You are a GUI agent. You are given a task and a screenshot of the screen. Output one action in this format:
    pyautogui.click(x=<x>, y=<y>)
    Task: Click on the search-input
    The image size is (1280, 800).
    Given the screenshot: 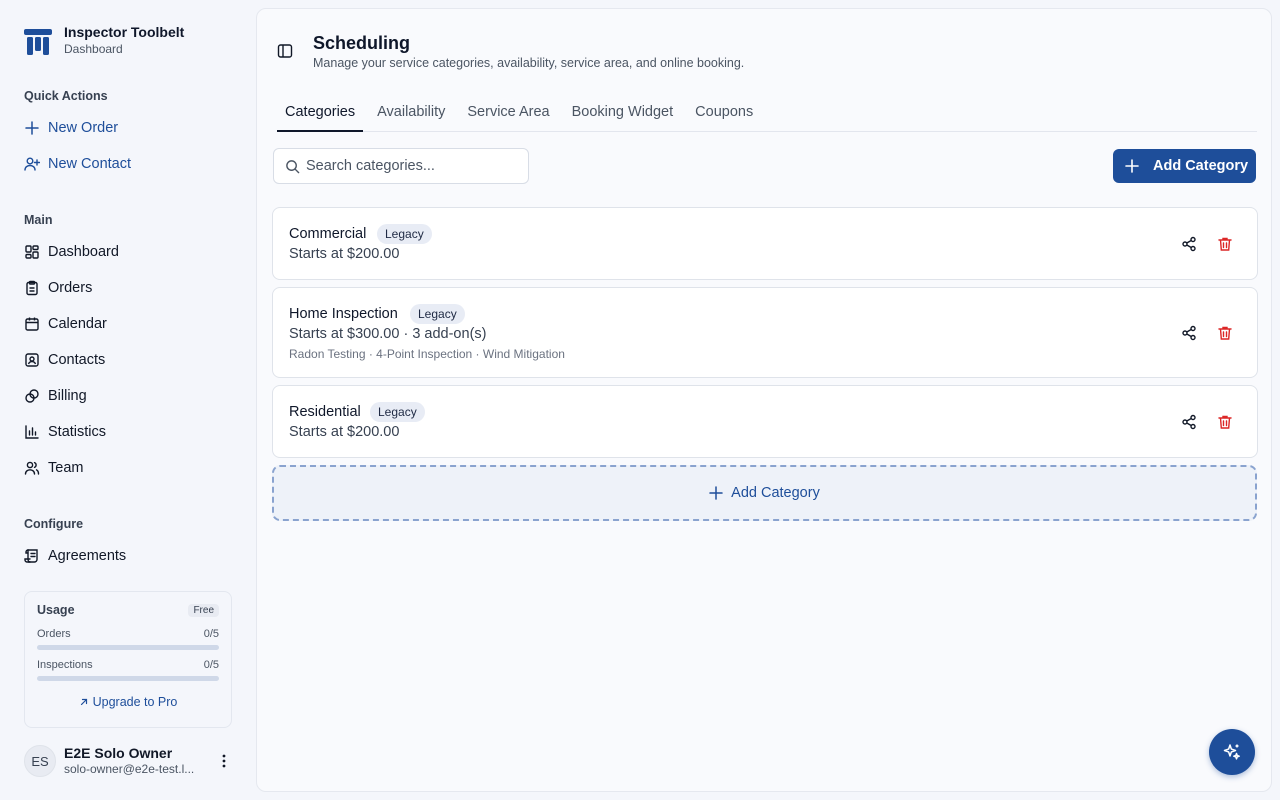 What is the action you would take?
    pyautogui.click(x=414, y=166)
    